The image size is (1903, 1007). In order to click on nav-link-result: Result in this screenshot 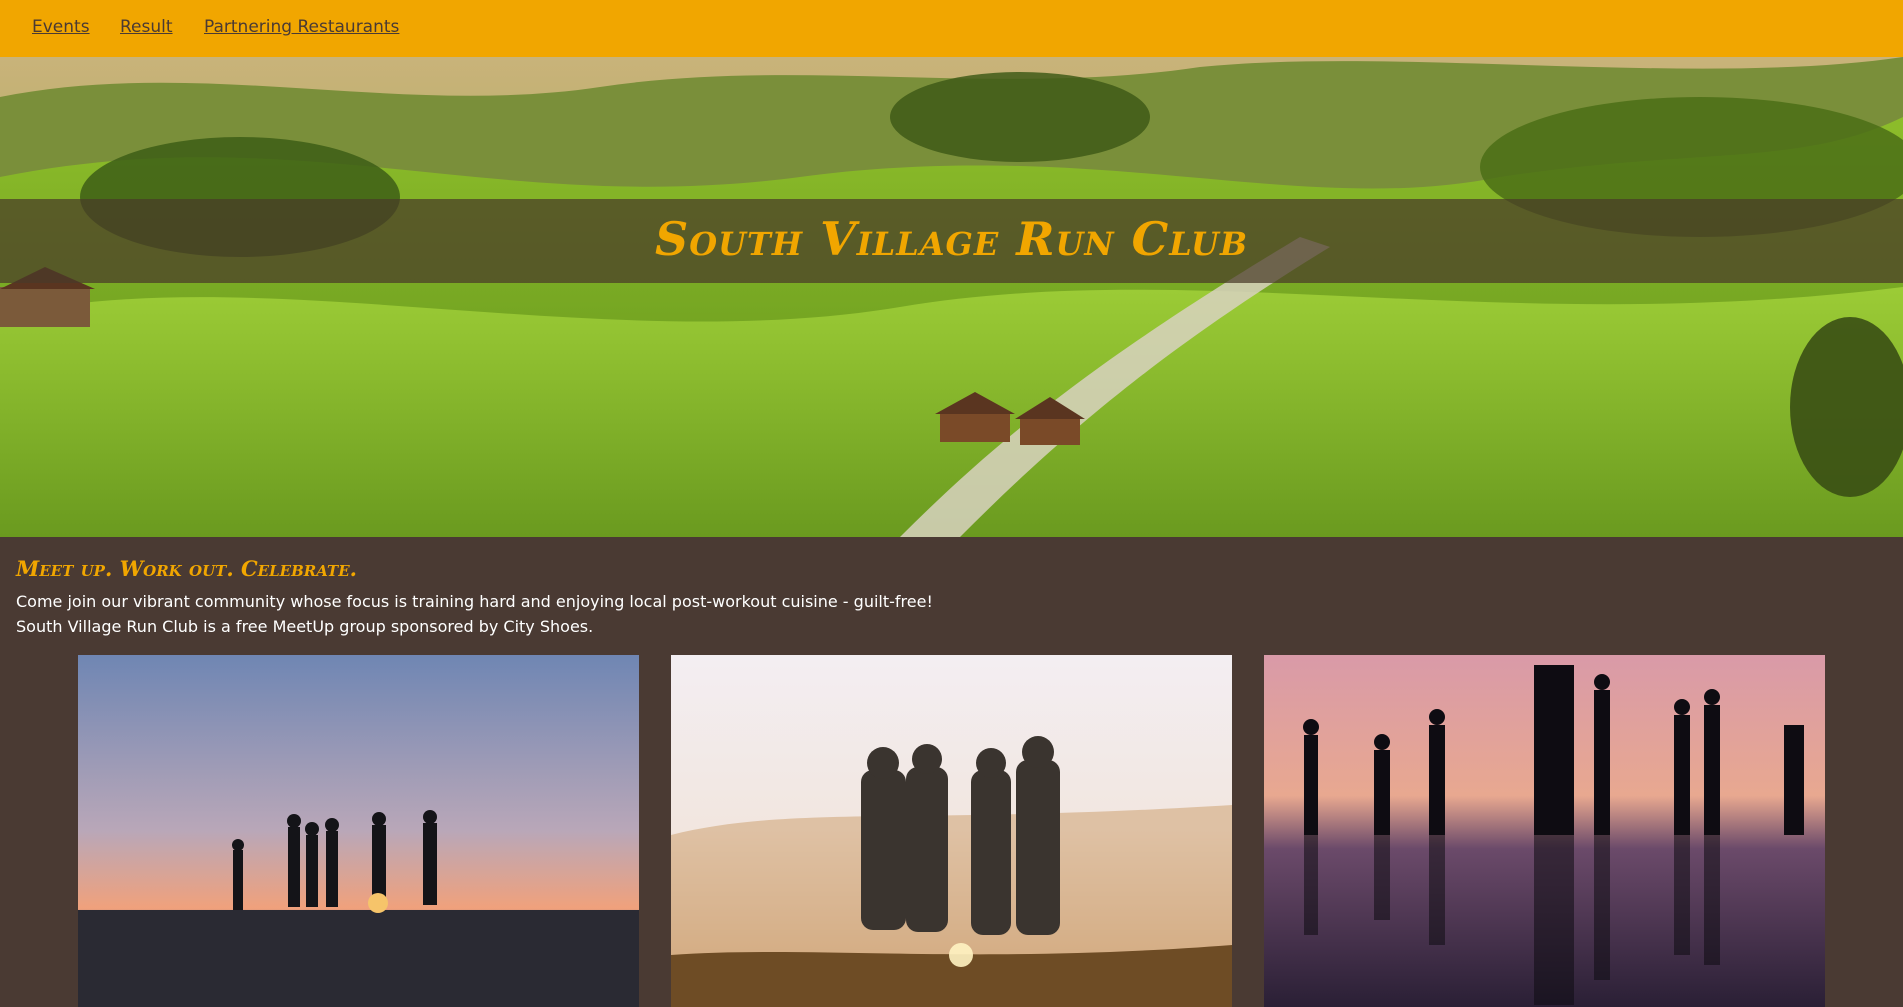, I will do `click(146, 27)`.